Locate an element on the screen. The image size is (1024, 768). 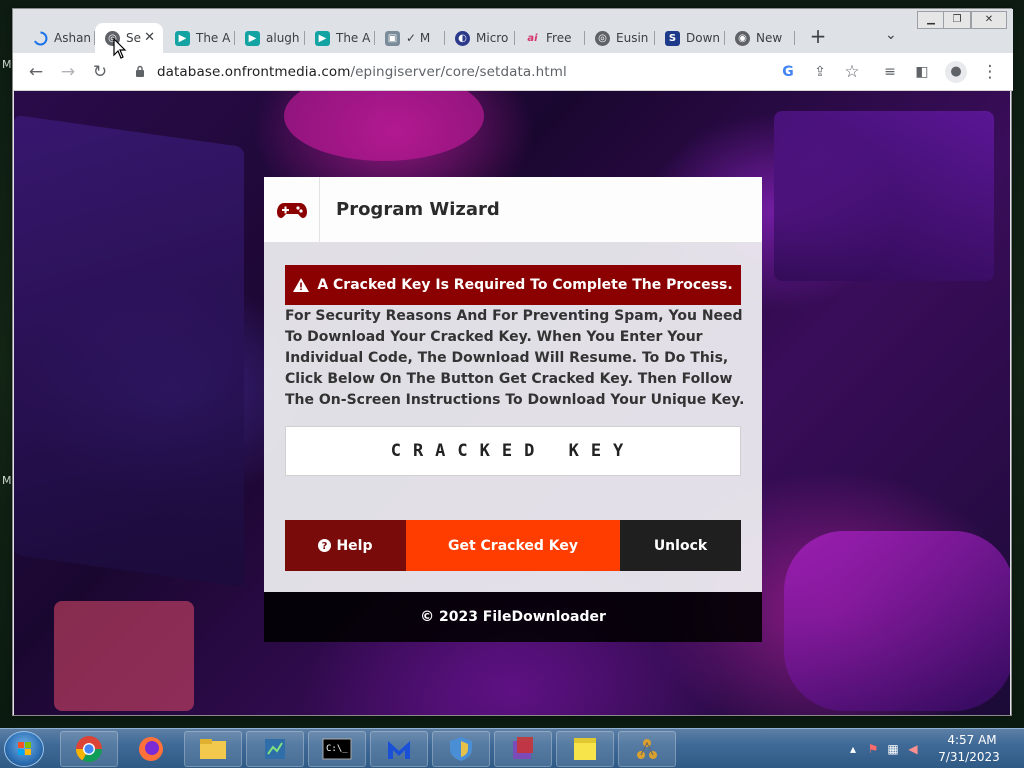
shield-icon: ◐ is located at coordinates (462, 38).